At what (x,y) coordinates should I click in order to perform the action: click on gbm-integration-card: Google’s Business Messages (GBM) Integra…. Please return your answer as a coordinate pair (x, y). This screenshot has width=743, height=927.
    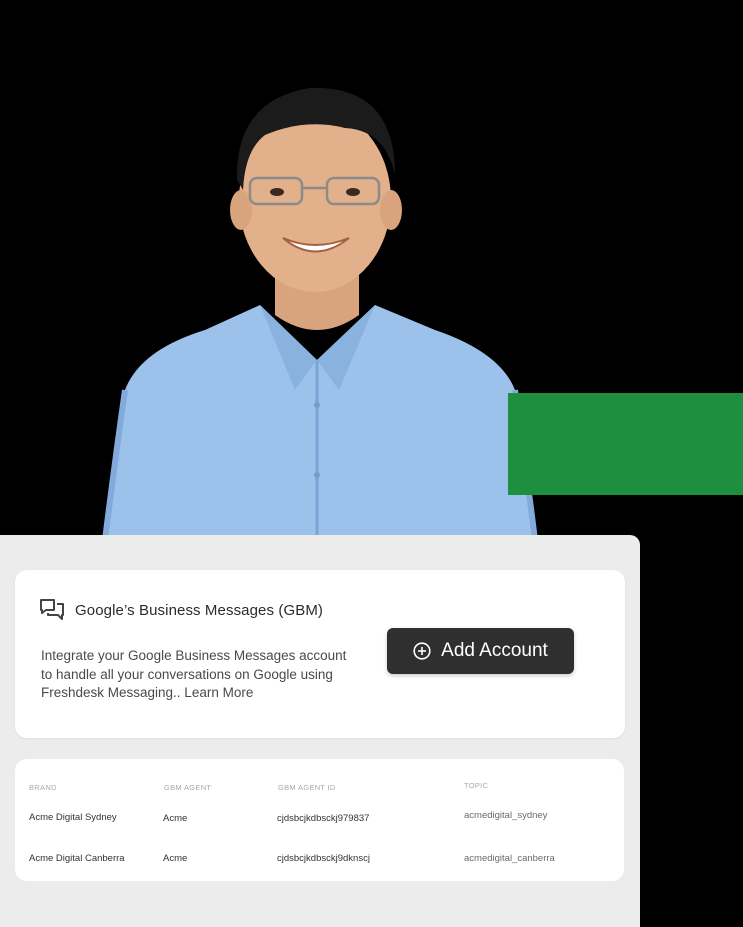
    Looking at the image, I should click on (320, 654).